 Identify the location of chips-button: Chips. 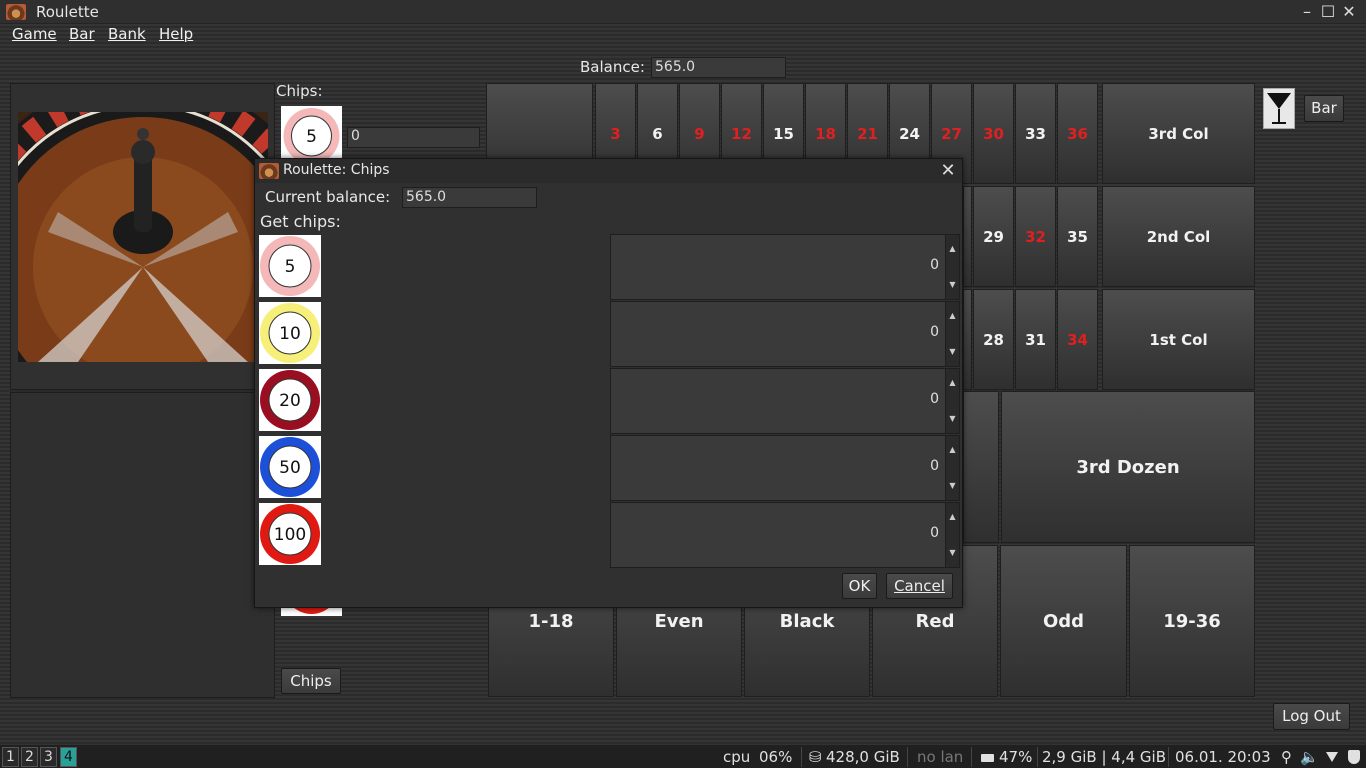
(311, 681).